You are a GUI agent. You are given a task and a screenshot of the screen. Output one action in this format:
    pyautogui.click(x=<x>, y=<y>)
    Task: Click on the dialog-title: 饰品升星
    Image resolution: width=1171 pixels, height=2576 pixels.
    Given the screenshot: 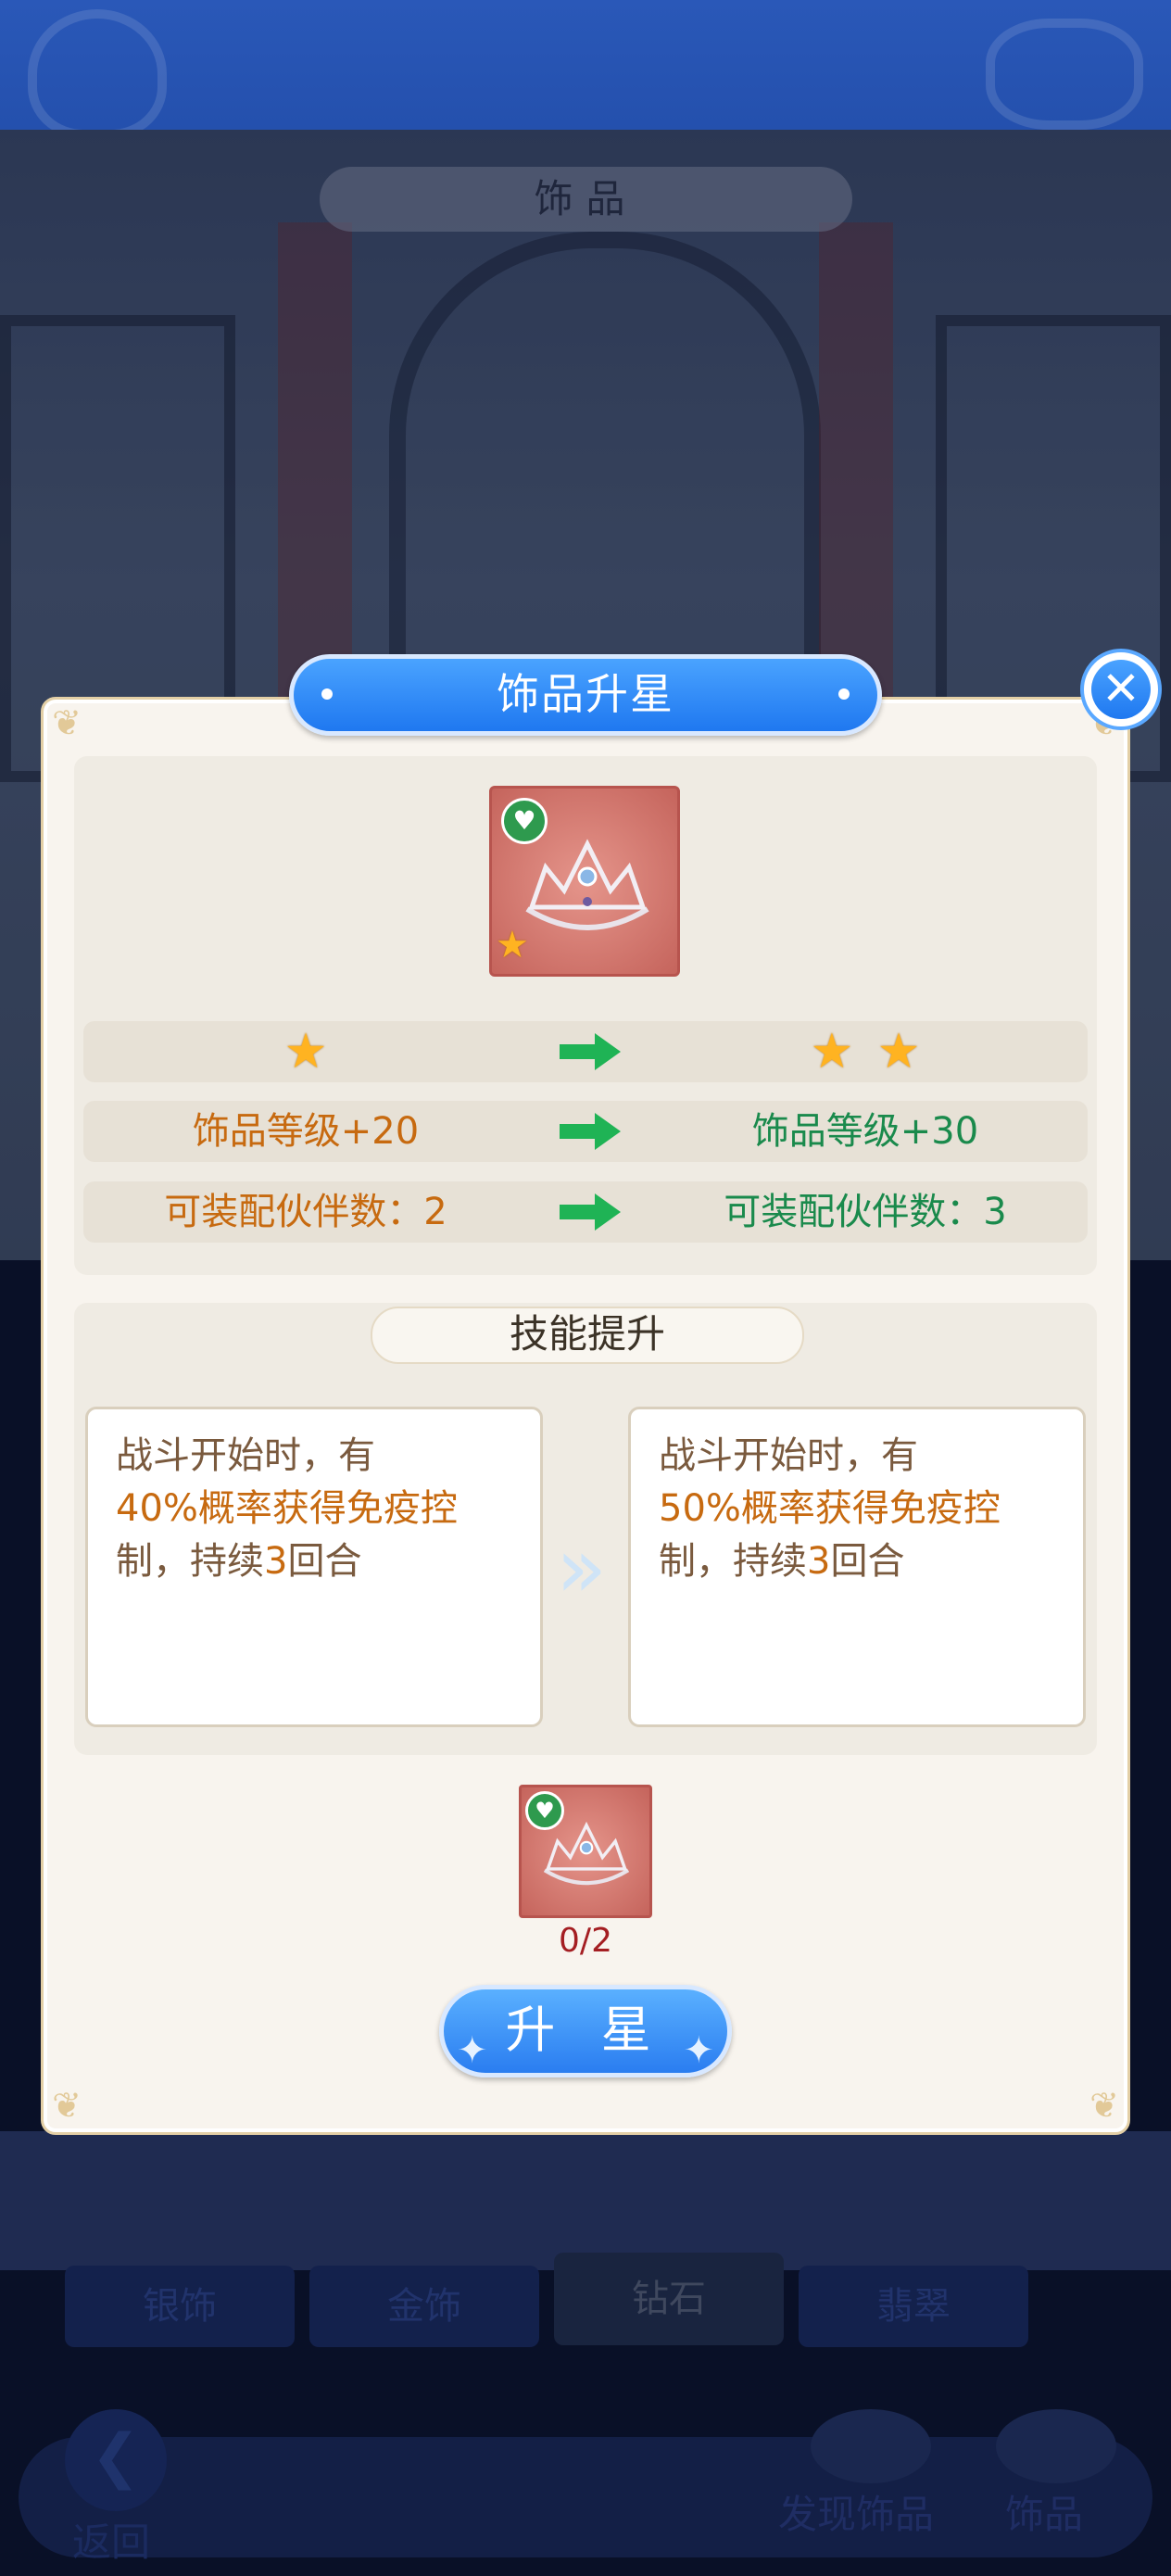 What is the action you would take?
    pyautogui.click(x=585, y=695)
    